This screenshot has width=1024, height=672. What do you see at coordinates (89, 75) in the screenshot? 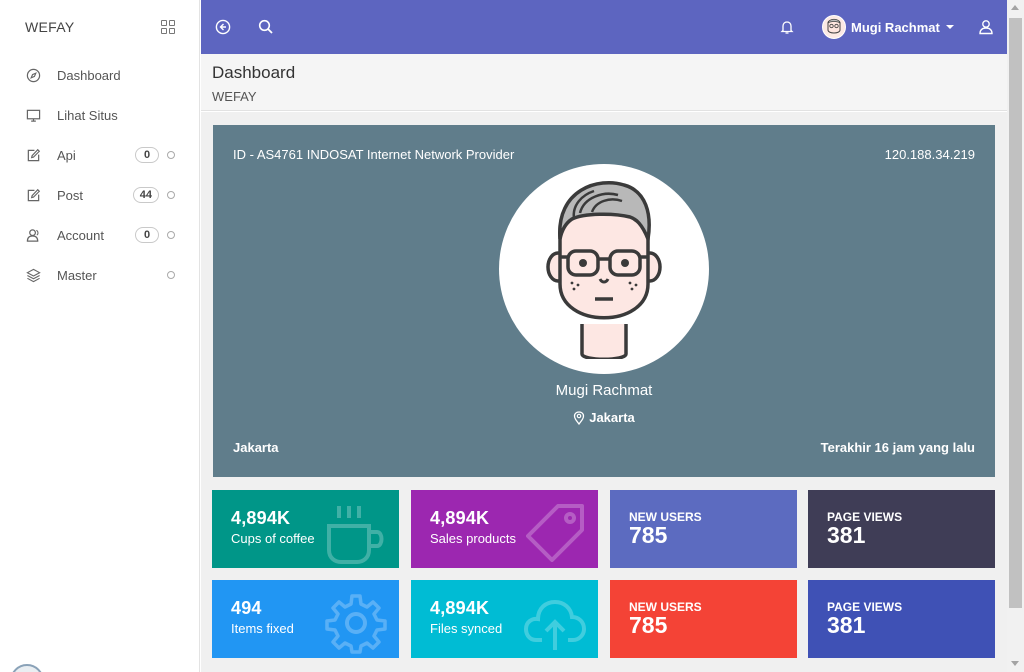
I see `sidebar-item-label: Dashboard` at bounding box center [89, 75].